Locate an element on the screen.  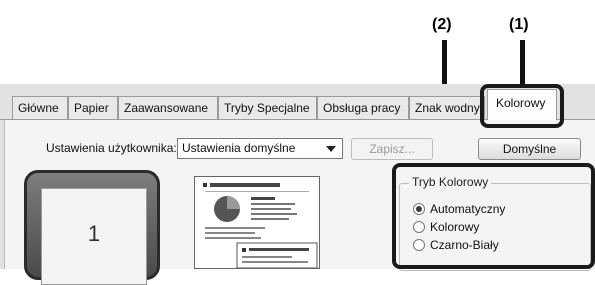
user-settings-select: Ustawienia domyślne is located at coordinates (260, 148).